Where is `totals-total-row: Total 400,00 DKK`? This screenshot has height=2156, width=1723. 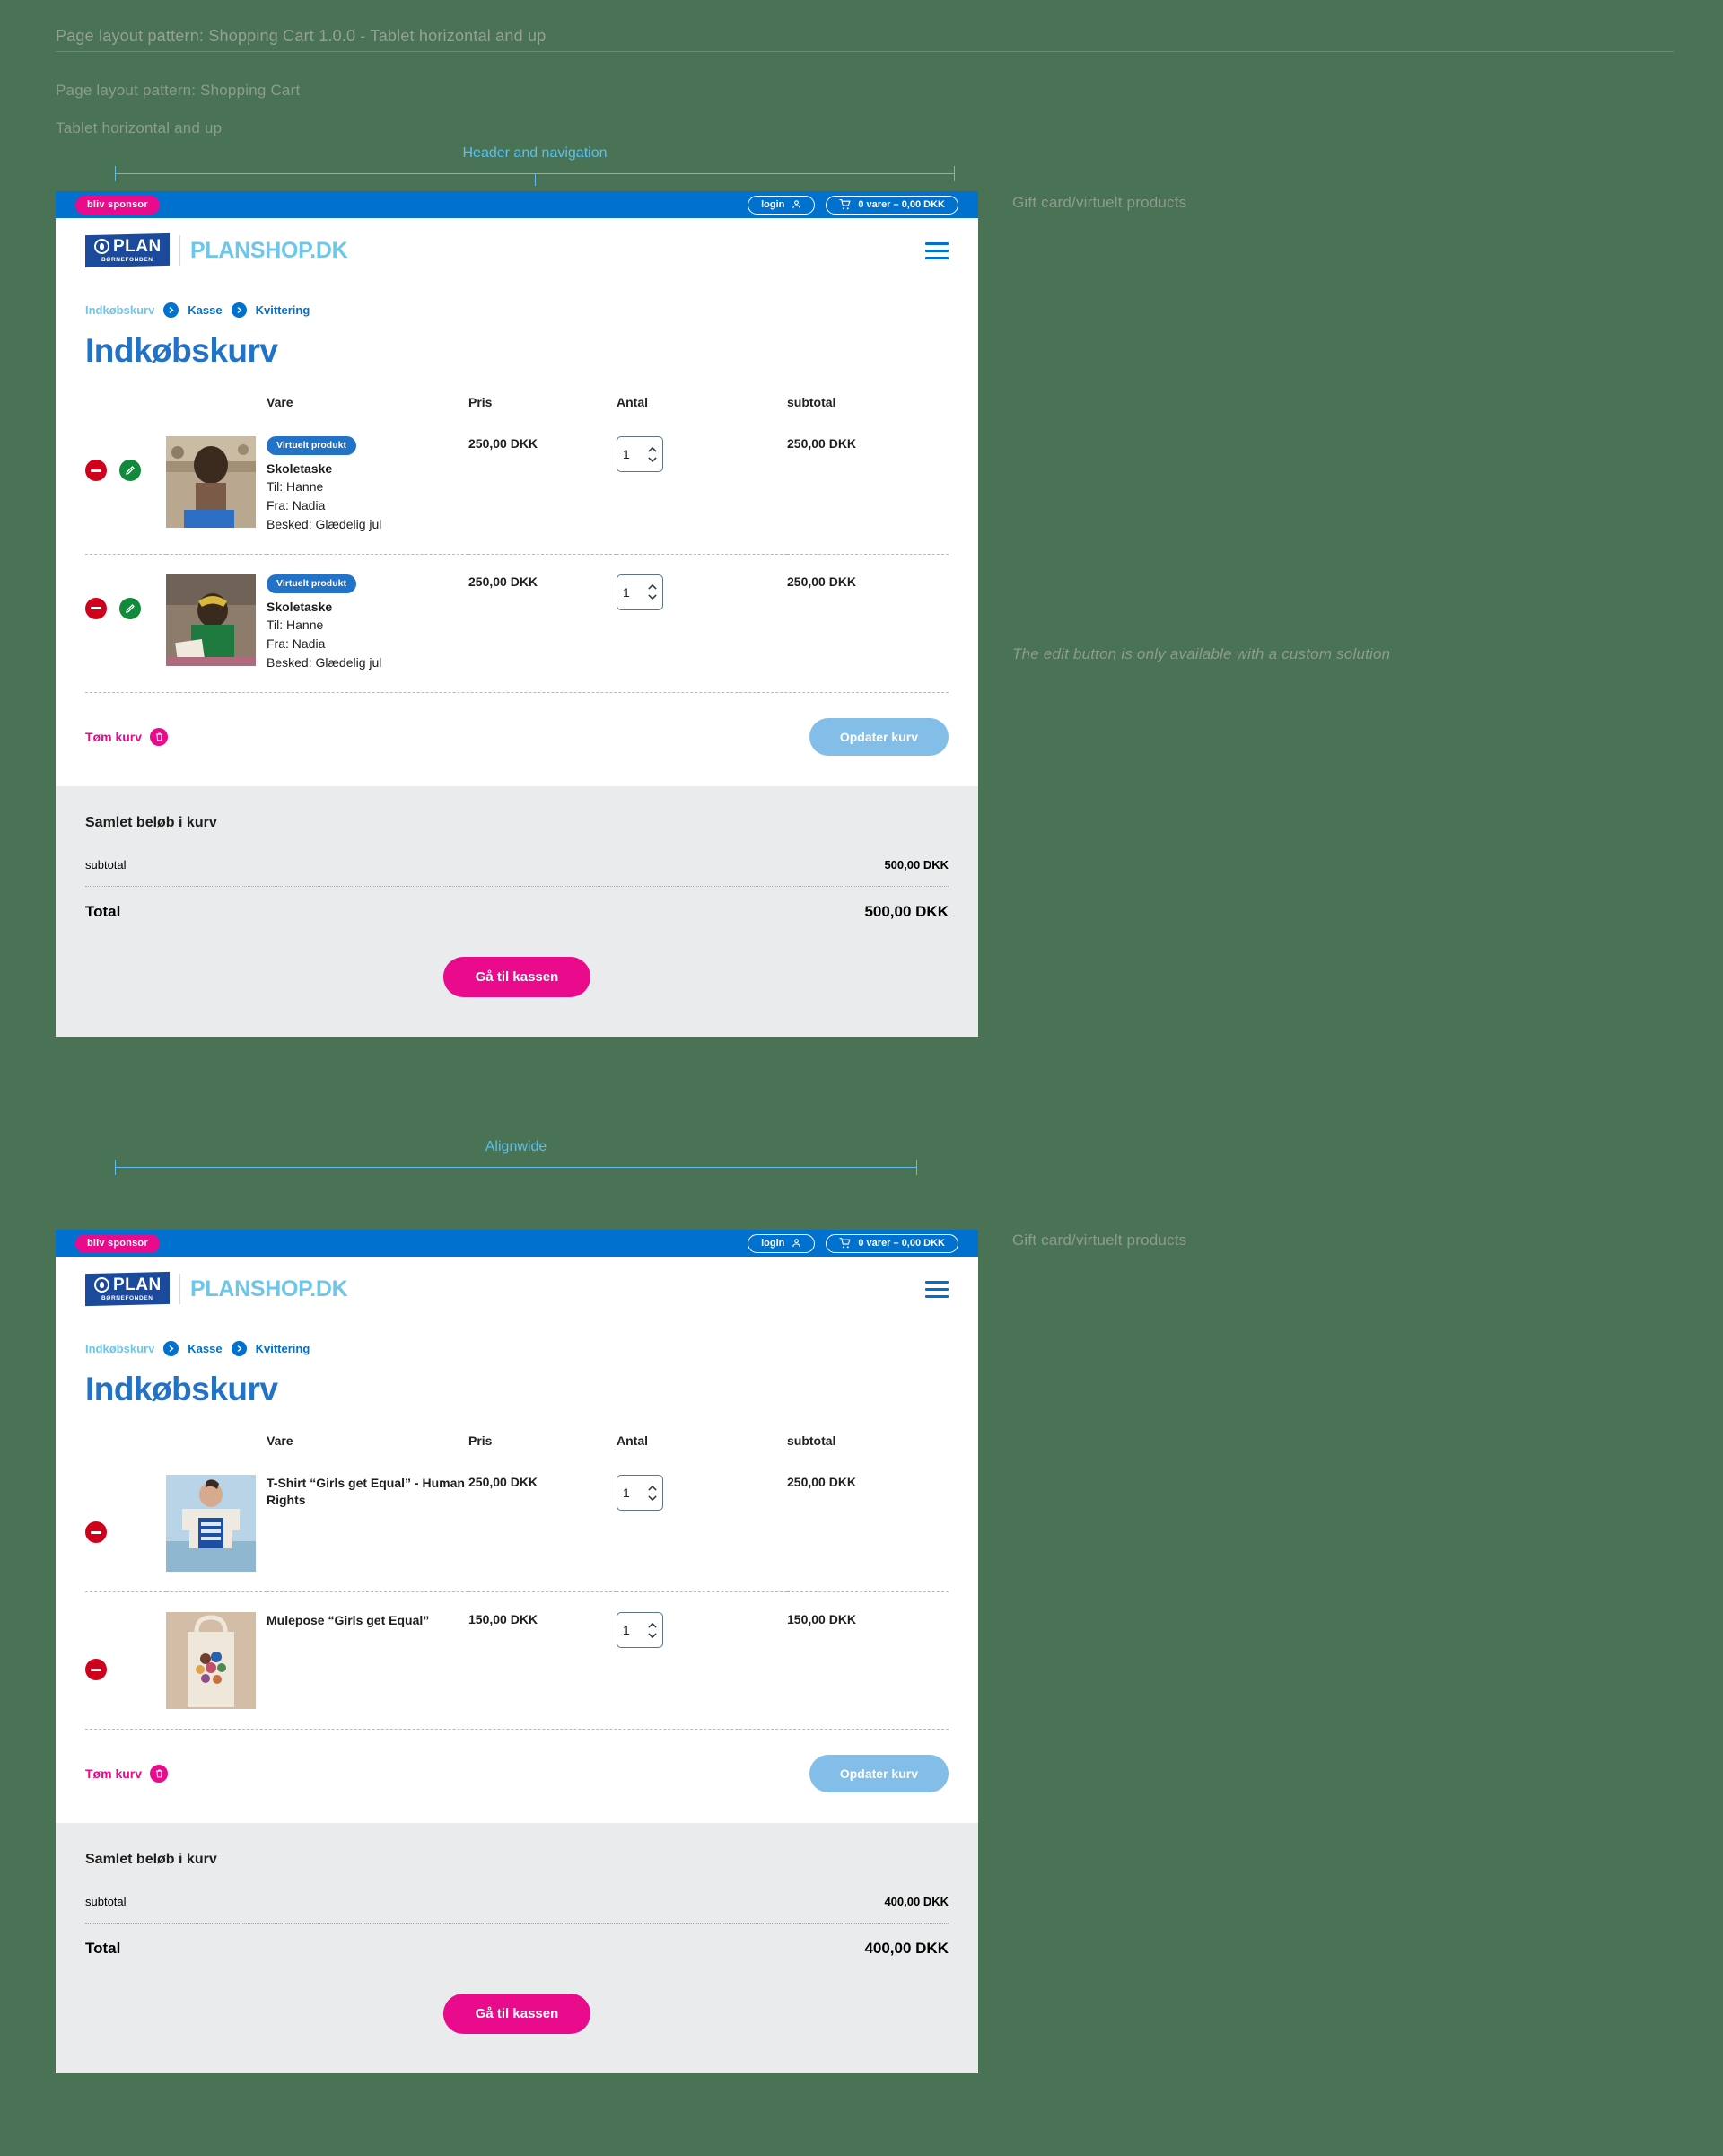 totals-total-row: Total 400,00 DKK is located at coordinates (517, 1949).